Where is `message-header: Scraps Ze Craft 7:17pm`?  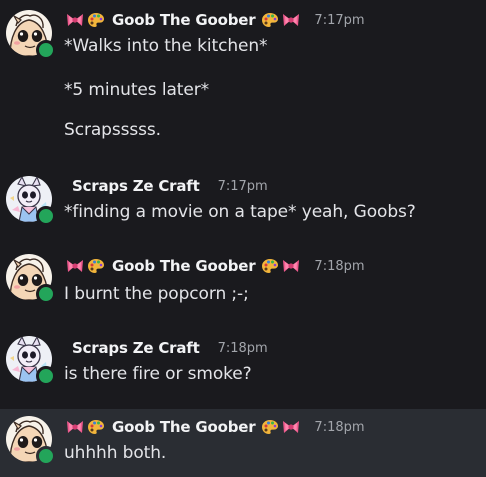 message-header: Scraps Ze Craft 7:17pm is located at coordinates (167, 186).